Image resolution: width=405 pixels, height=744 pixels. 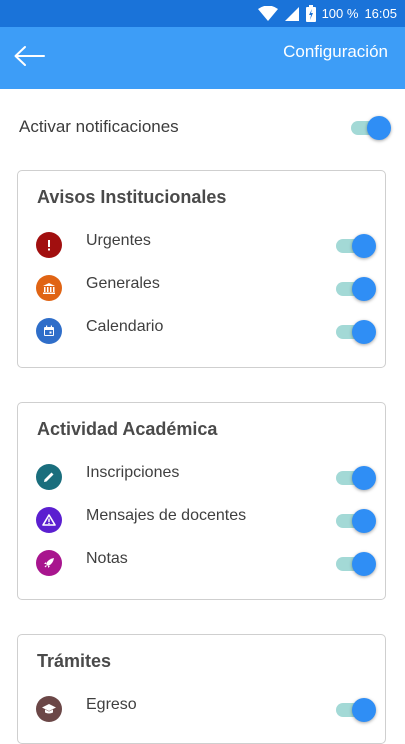 I want to click on section-title: Actividad Académica, so click(x=127, y=429).